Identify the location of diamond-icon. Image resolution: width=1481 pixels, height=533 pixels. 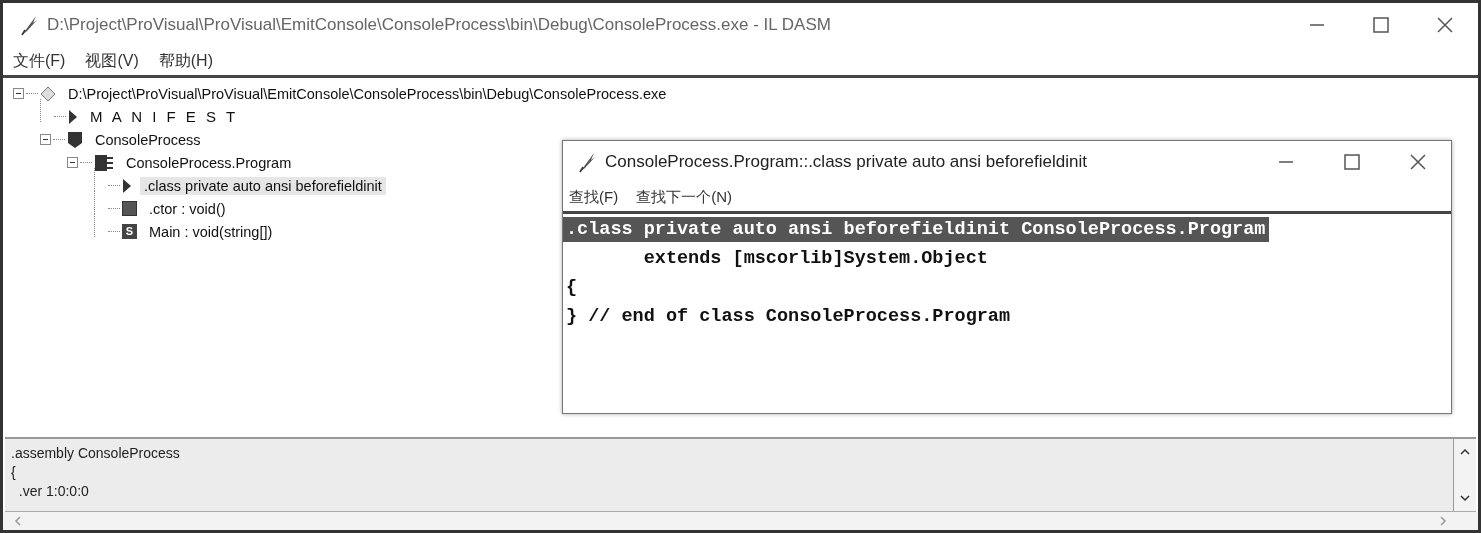
(48, 93).